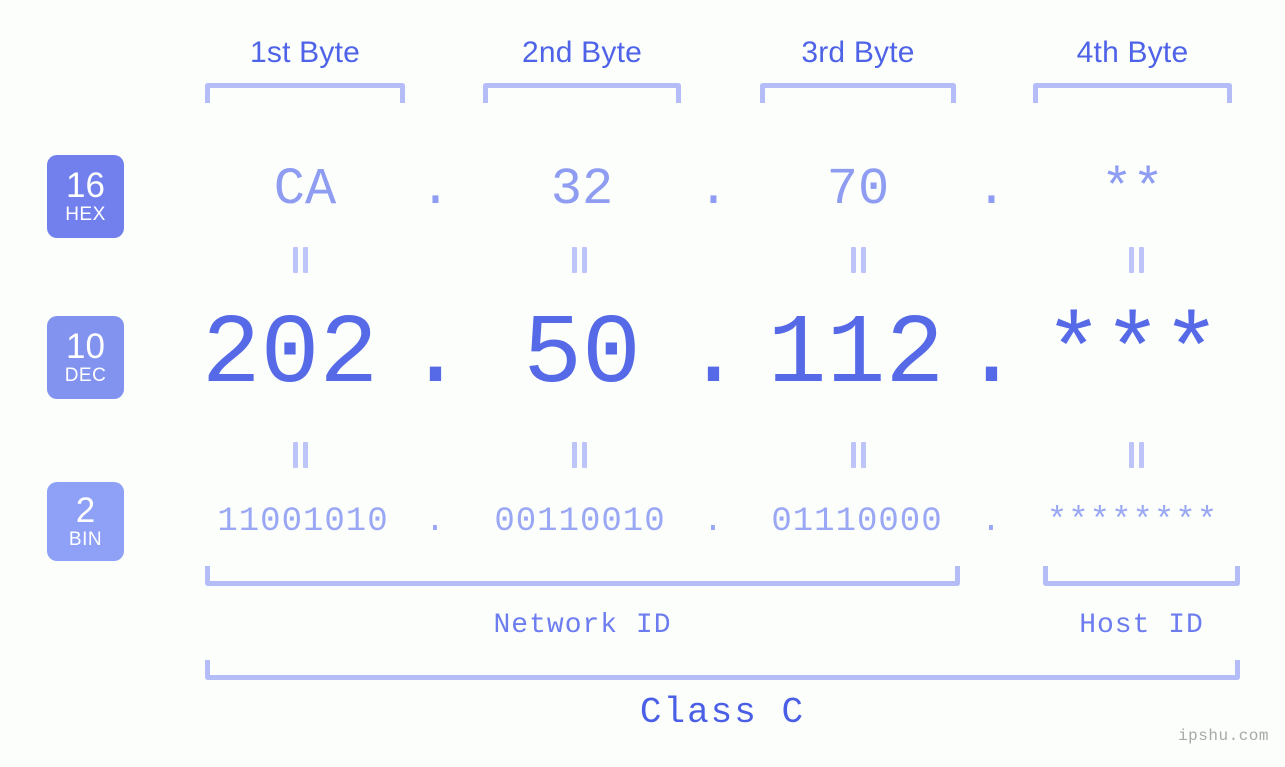 This screenshot has height=767, width=1285. I want to click on byte-header-2: 2nd Byte, so click(582, 52).